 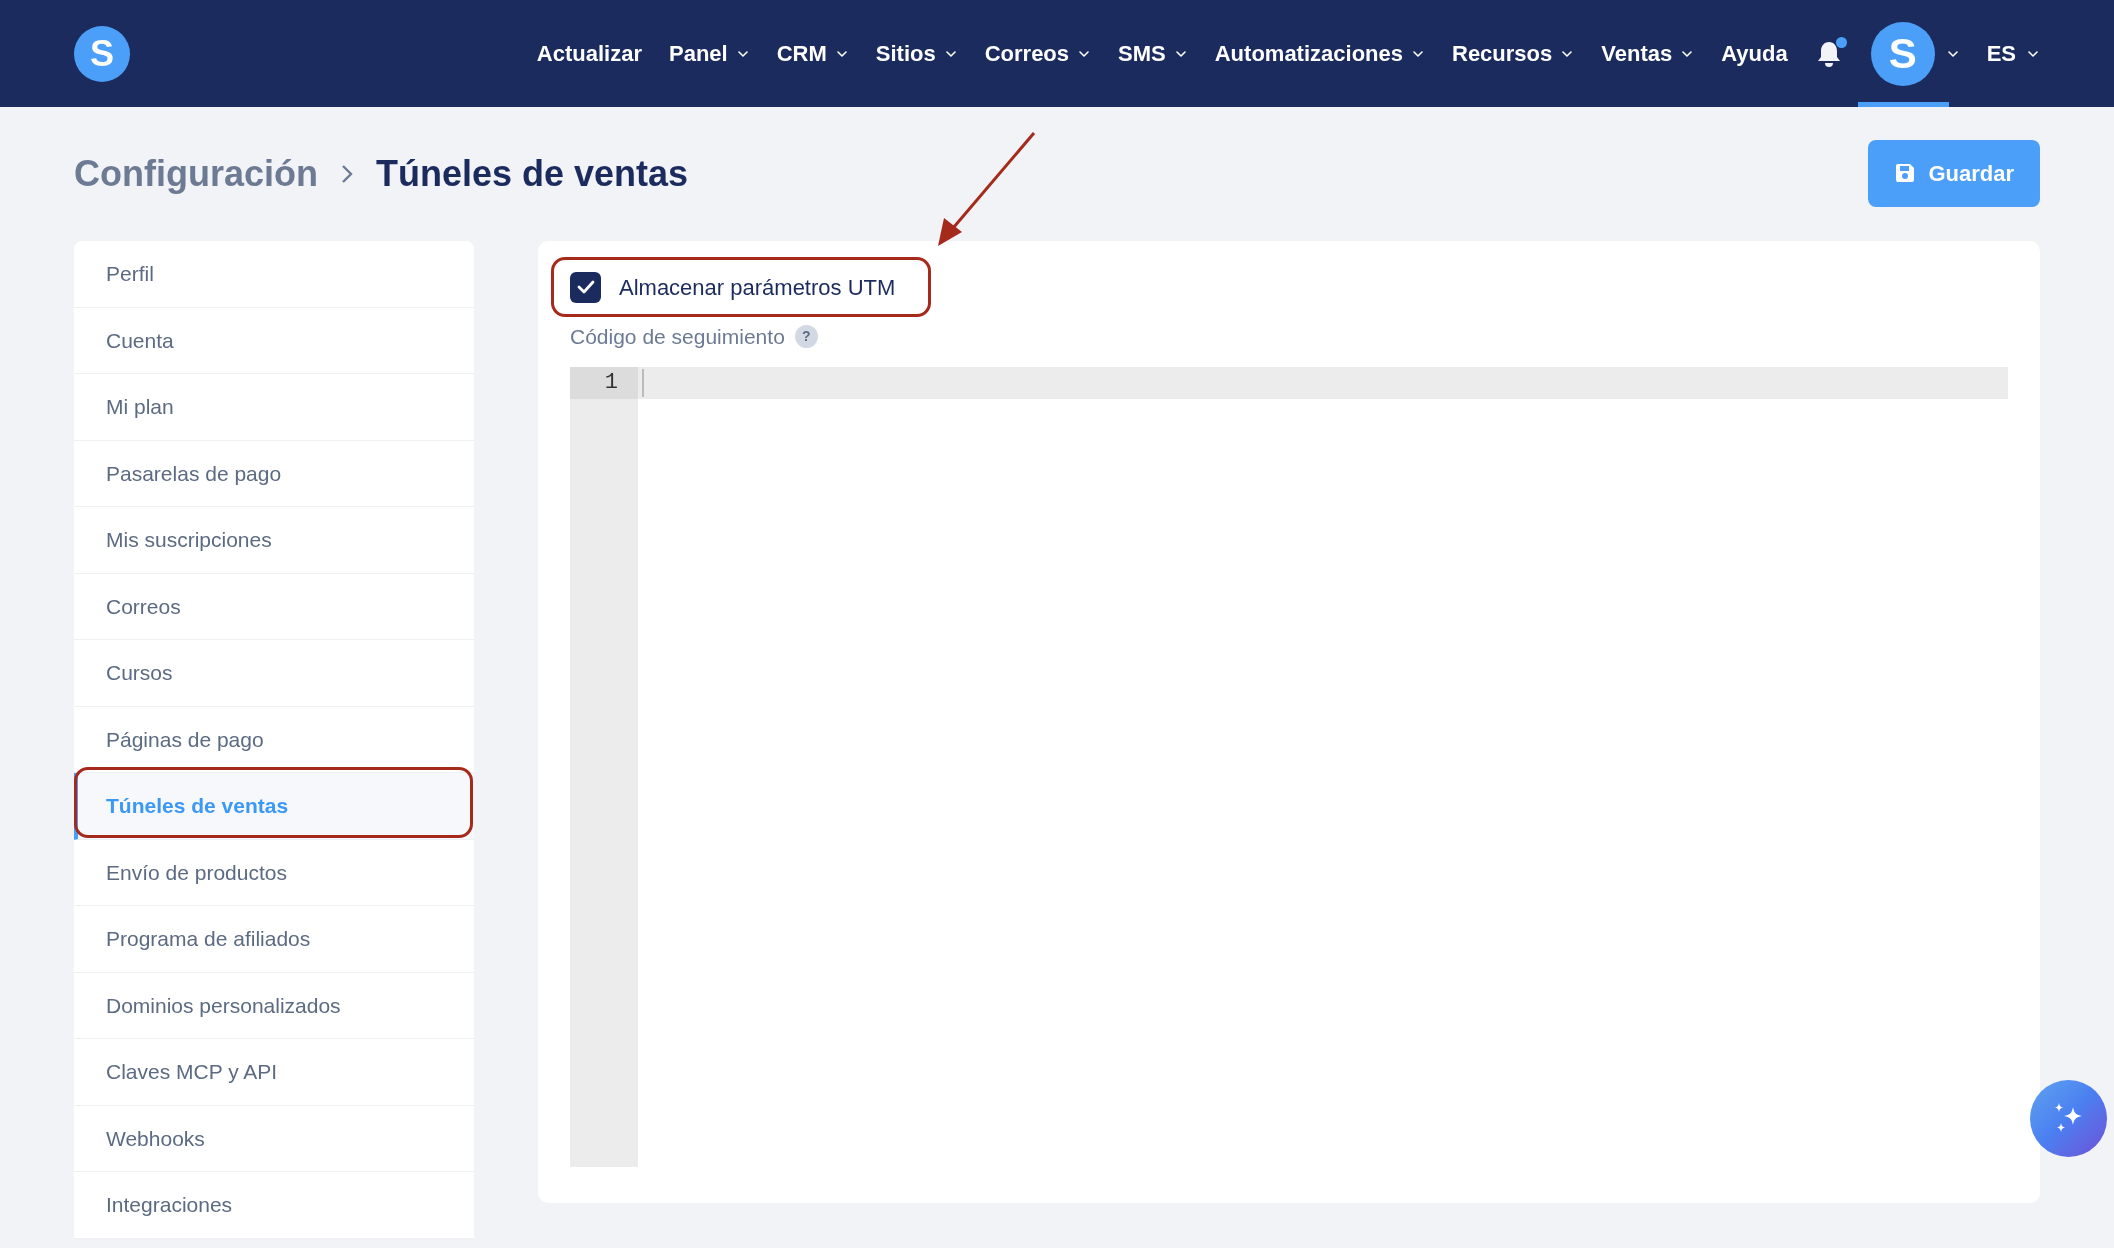 I want to click on sidebar-item: Mis suscripciones, so click(x=274, y=540).